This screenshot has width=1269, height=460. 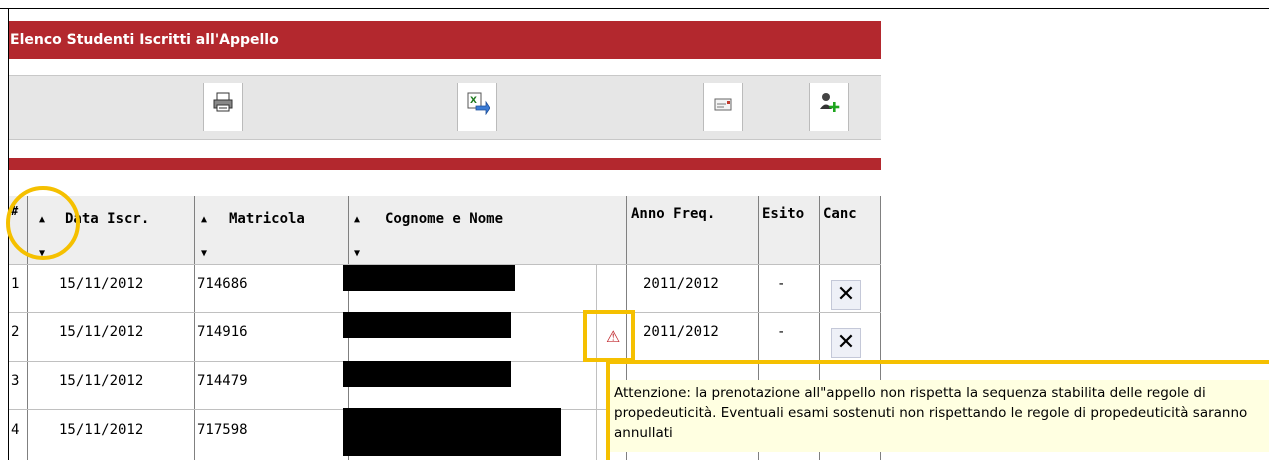 I want to click on row-matricola: 717598, so click(x=222, y=430).